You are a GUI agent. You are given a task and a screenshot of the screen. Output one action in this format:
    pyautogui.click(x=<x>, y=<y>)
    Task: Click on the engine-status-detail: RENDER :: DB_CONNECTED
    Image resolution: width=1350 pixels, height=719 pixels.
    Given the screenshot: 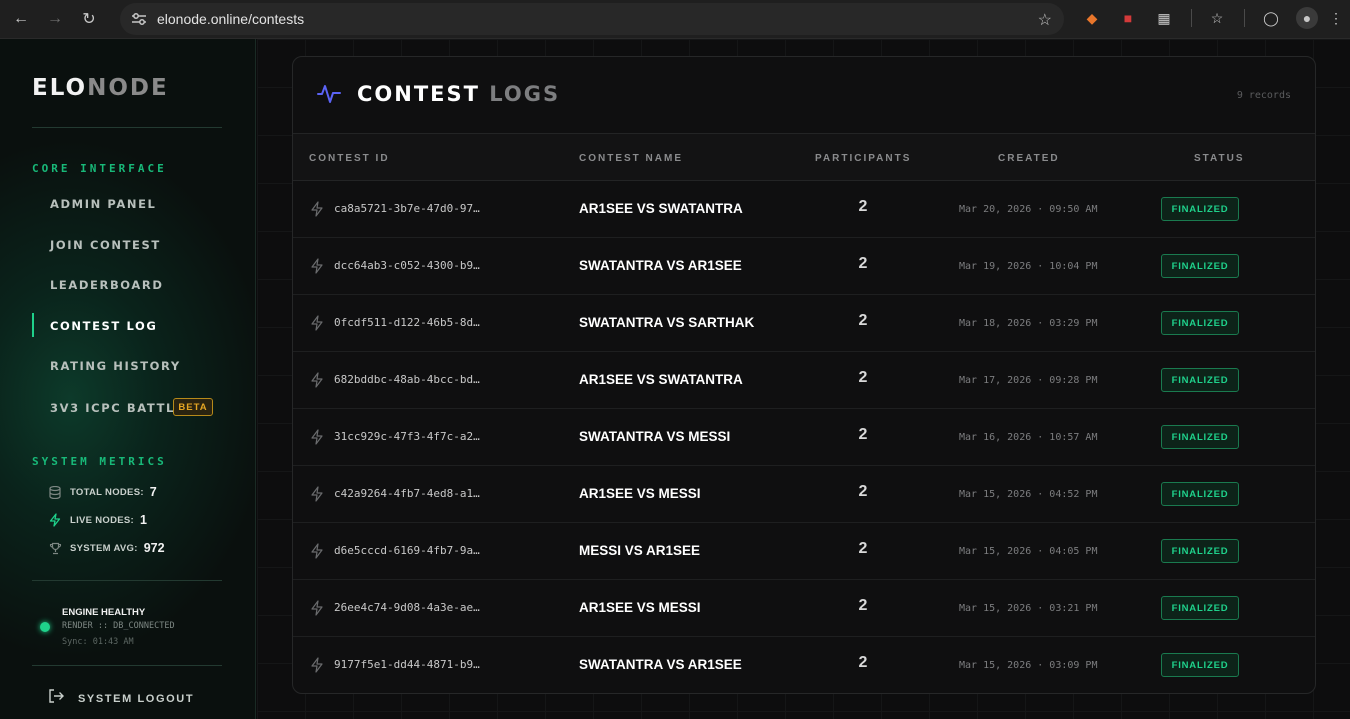 What is the action you would take?
    pyautogui.click(x=118, y=626)
    